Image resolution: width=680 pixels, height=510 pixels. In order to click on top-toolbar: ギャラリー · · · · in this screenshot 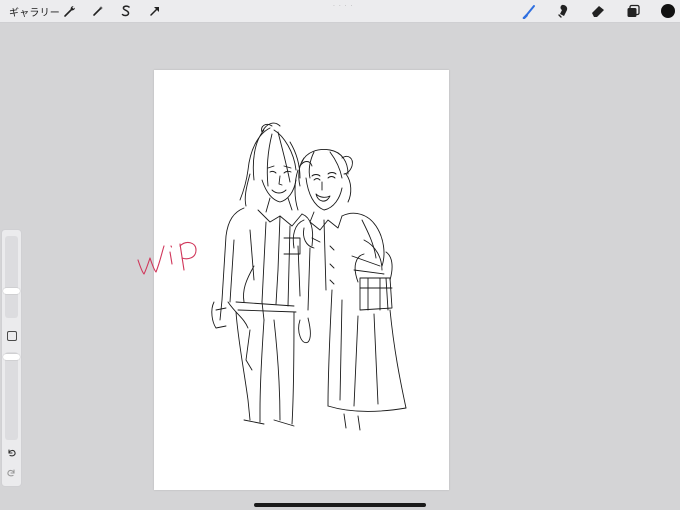, I will do `click(340, 11)`.